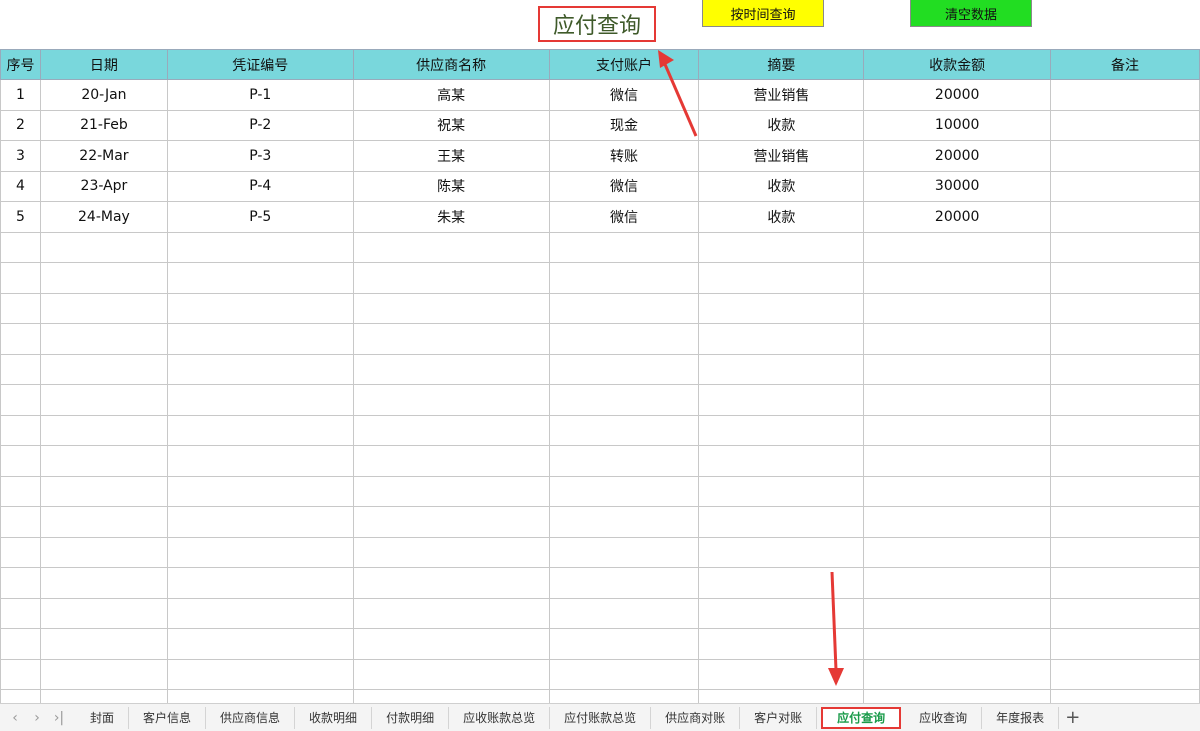  What do you see at coordinates (20, 125) in the screenshot?
I see `cell-seq: 2` at bounding box center [20, 125].